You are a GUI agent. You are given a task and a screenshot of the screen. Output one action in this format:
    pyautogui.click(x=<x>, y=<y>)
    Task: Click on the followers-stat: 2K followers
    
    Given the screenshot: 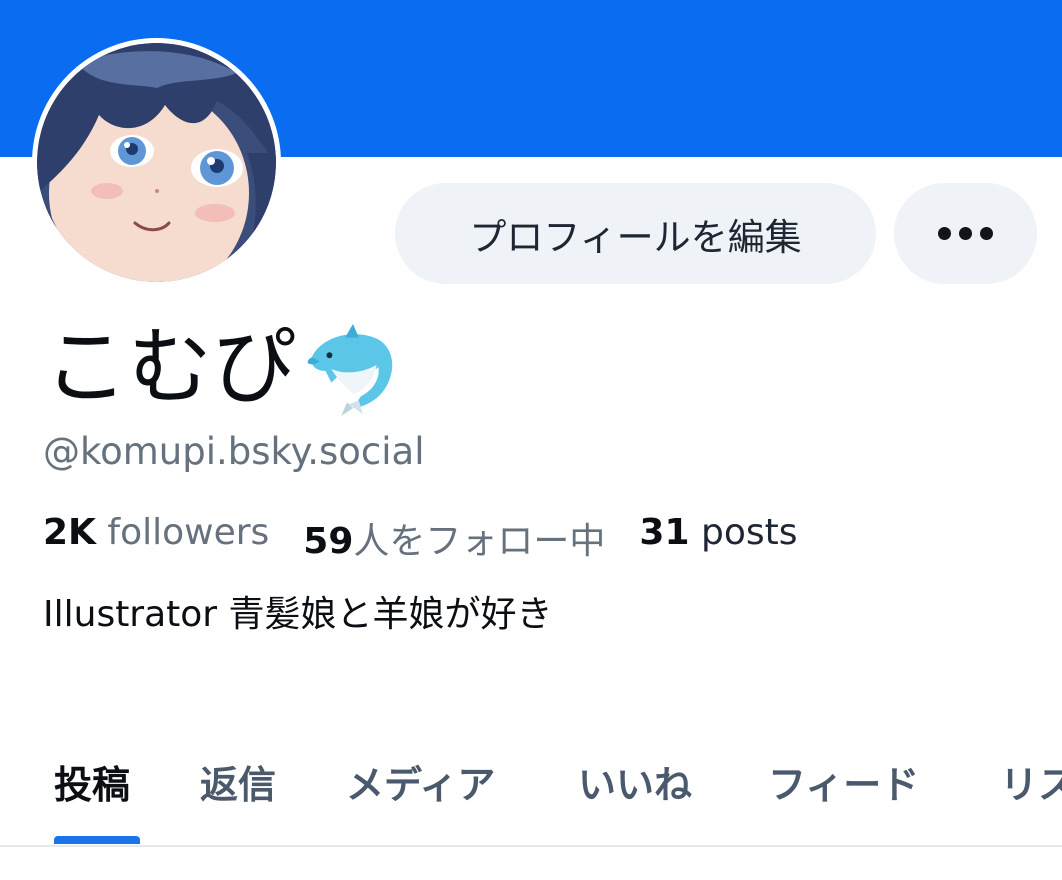 What is the action you would take?
    pyautogui.click(x=156, y=538)
    